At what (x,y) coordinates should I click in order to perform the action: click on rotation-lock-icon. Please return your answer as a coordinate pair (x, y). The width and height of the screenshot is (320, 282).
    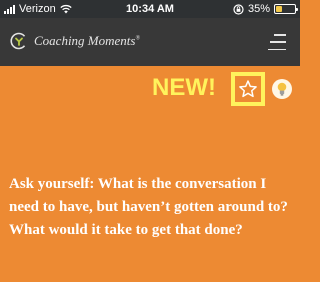
    Looking at the image, I should click on (238, 9).